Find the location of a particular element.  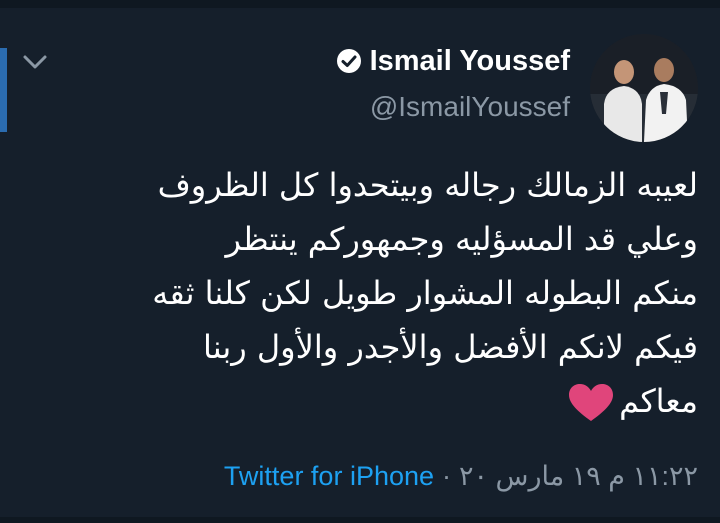

tweet-line: منكم البطوله المشوار طويل لكن كلنا ثقه is located at coordinates (425, 293).